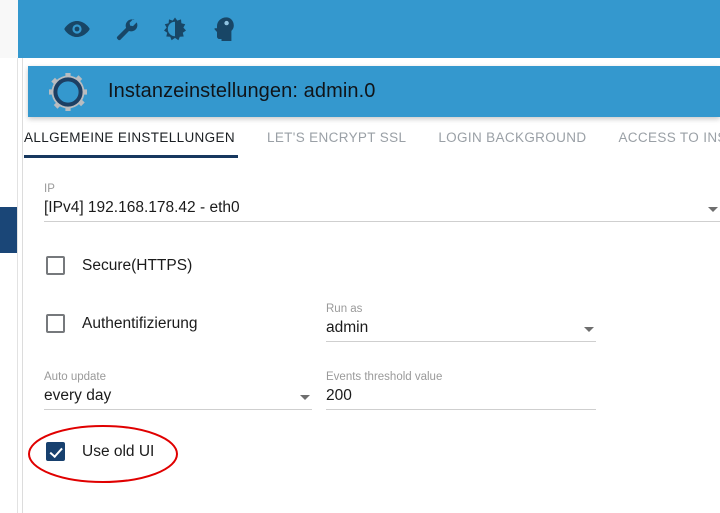  Describe the element at coordinates (339, 395) in the screenshot. I see `events-threshold-value: 200` at that location.